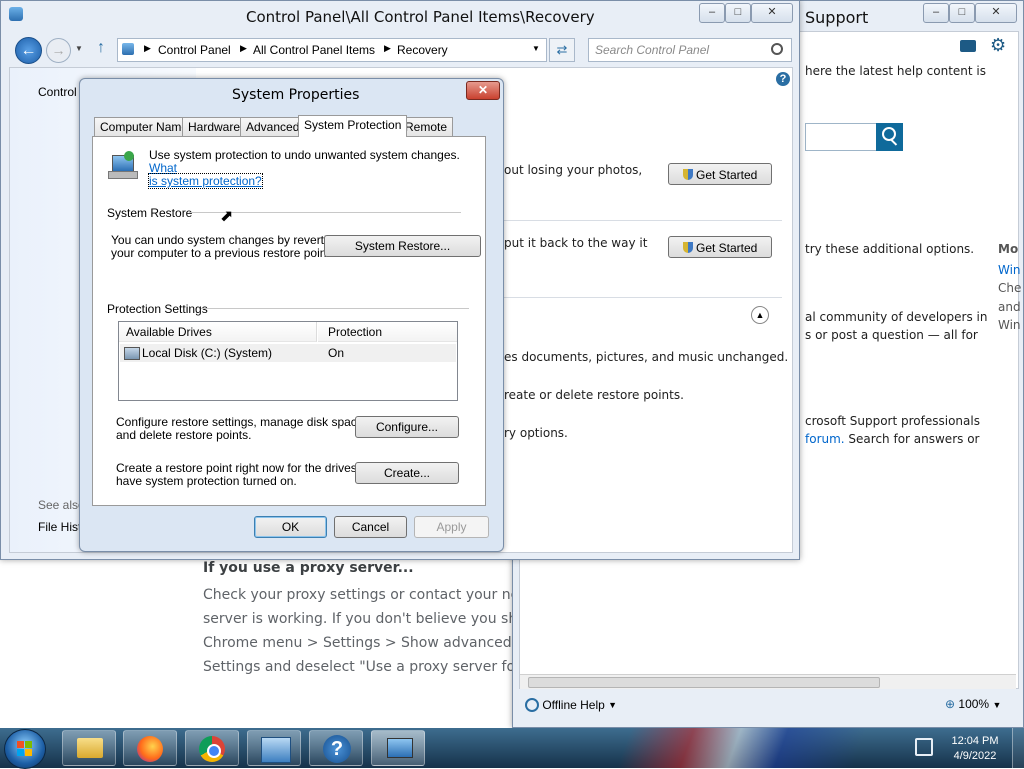 The height and width of the screenshot is (769, 1024). Describe the element at coordinates (996, 13) in the screenshot. I see `help-close-button: ✕` at that location.